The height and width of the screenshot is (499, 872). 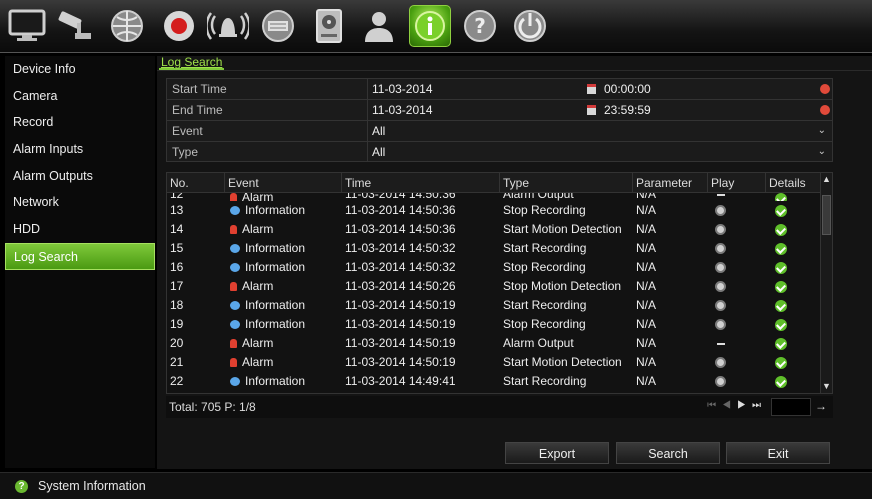 I want to click on sidebar-item-camera: Camera, so click(x=80, y=96).